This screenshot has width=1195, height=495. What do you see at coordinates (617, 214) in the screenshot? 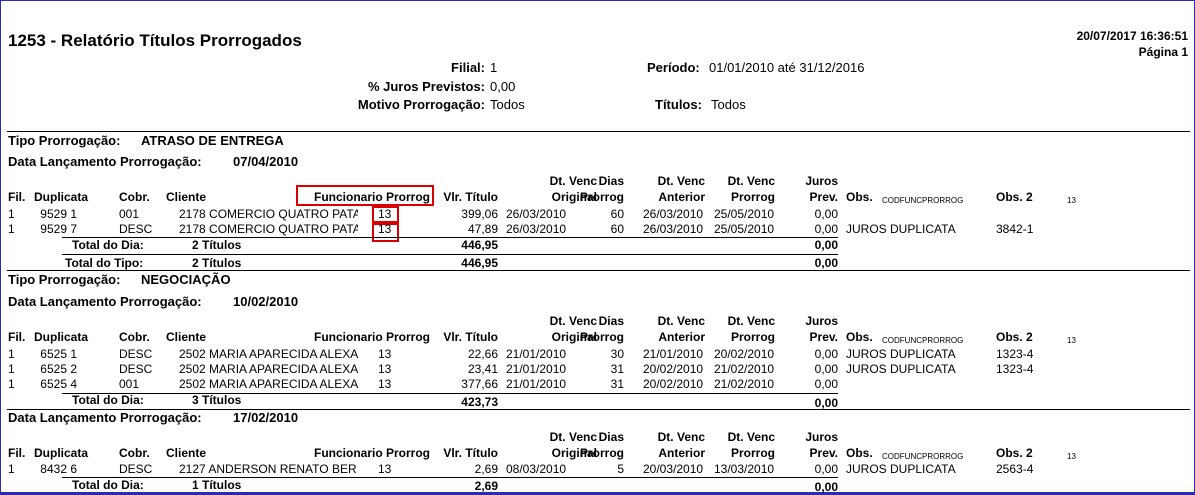
I see `cell-dias: 60` at bounding box center [617, 214].